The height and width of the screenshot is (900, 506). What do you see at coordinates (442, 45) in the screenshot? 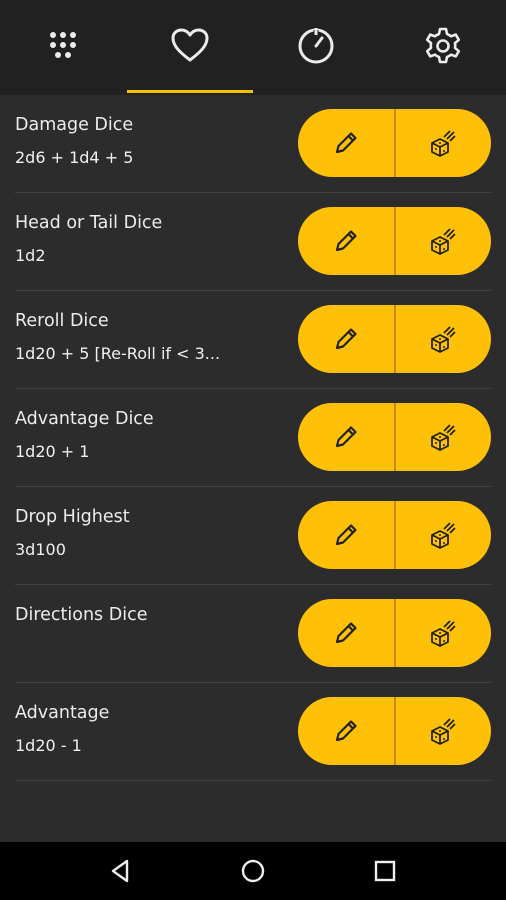
I see `gear-icon` at bounding box center [442, 45].